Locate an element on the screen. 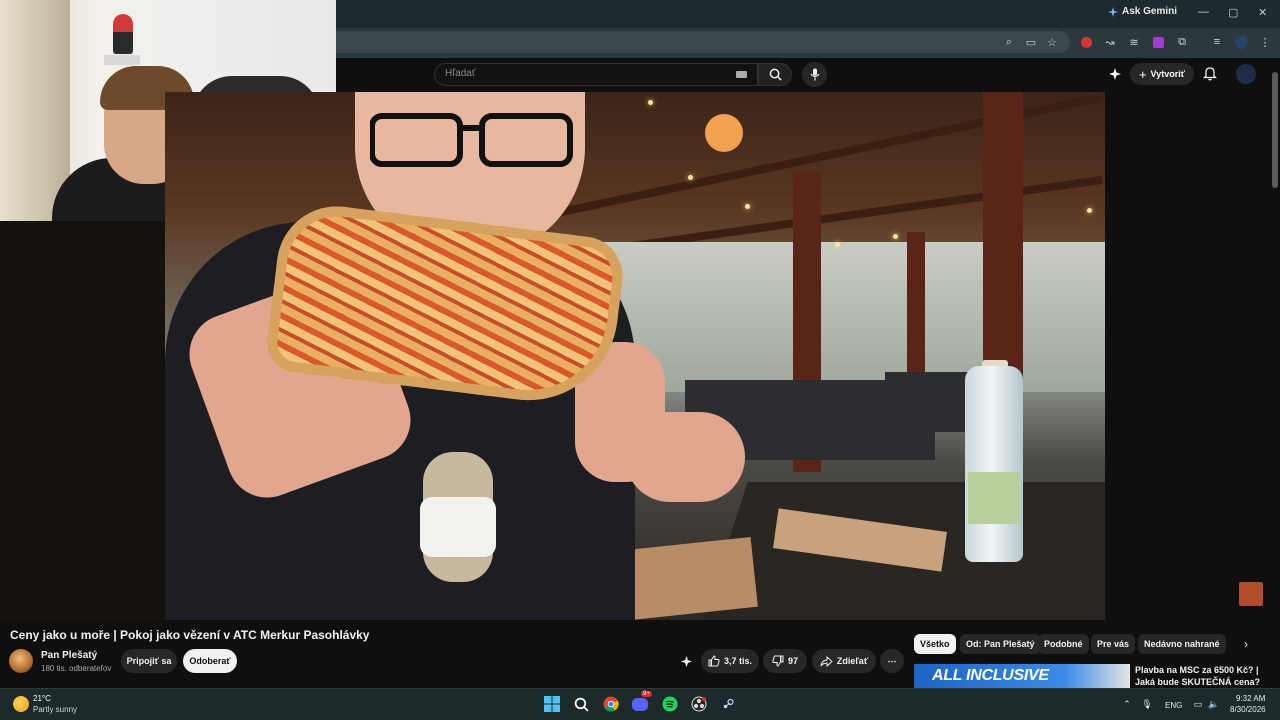 The width and height of the screenshot is (1280, 720). tray-chevron-up-icon: ⌃ is located at coordinates (1127, 704).